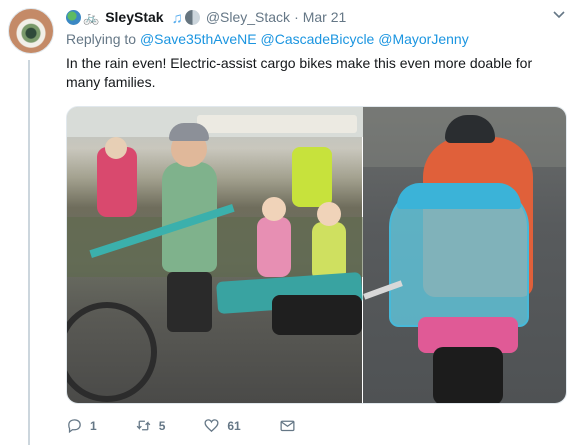 The width and height of the screenshot is (580, 445). I want to click on globe-icon, so click(73, 17).